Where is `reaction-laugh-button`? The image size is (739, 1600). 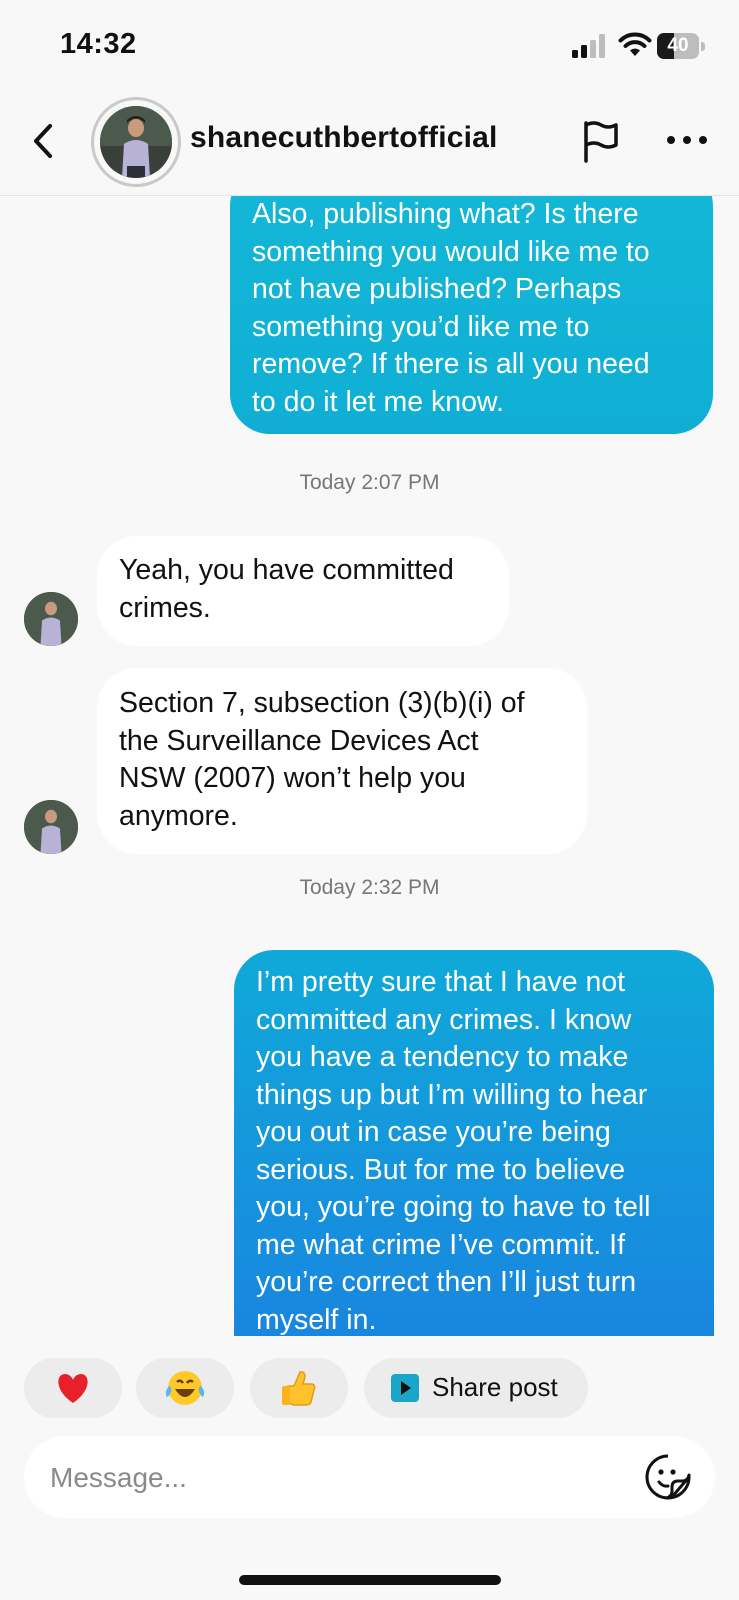
reaction-laugh-button is located at coordinates (185, 1388).